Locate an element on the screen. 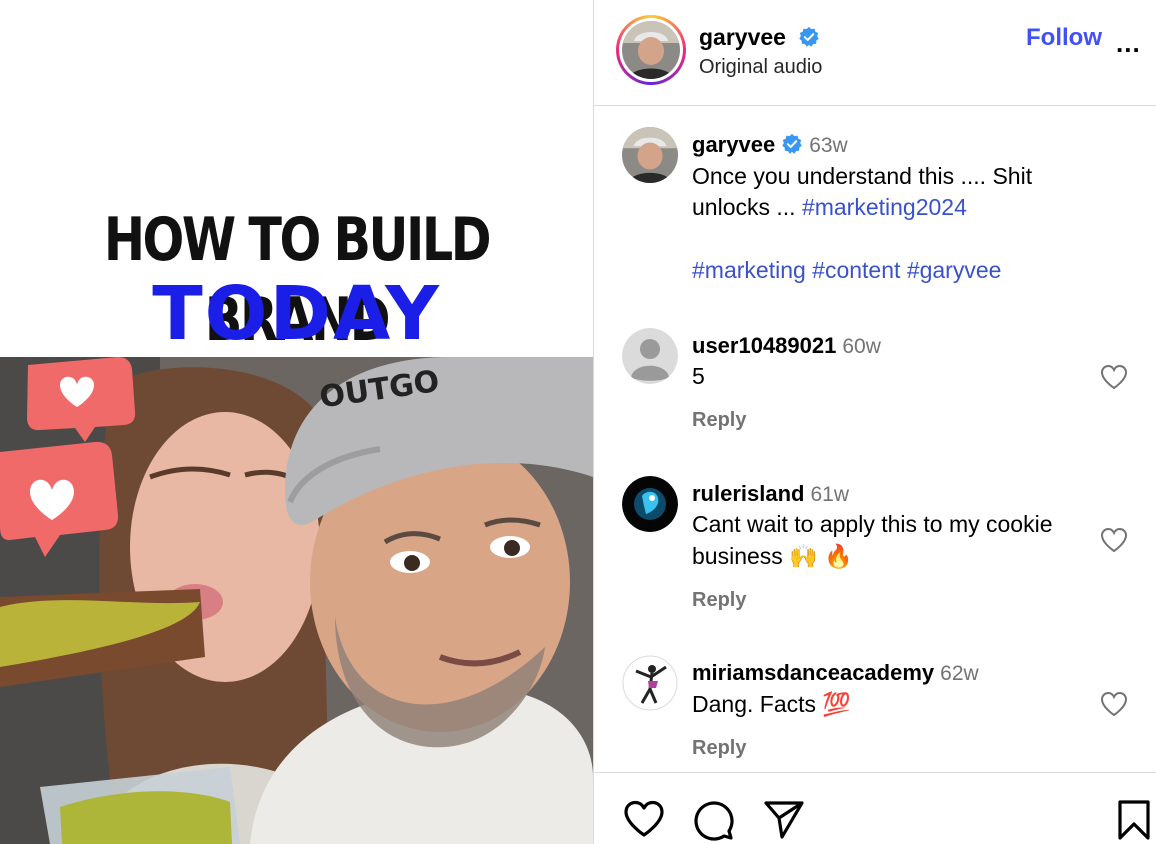 The height and width of the screenshot is (844, 1156). comment-text-line1: Cant wait to apply this to my cookie is located at coordinates (872, 524).